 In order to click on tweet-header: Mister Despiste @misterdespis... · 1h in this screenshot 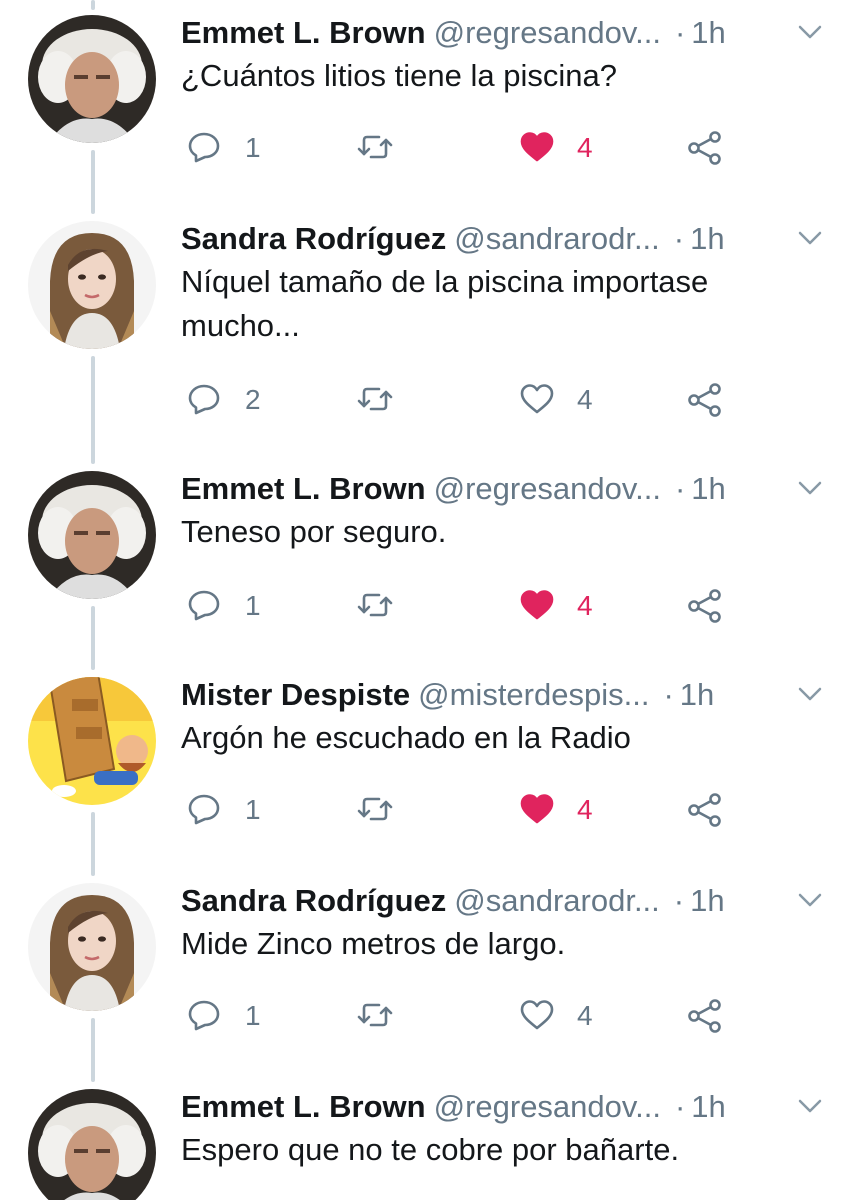, I will do `click(506, 695)`.